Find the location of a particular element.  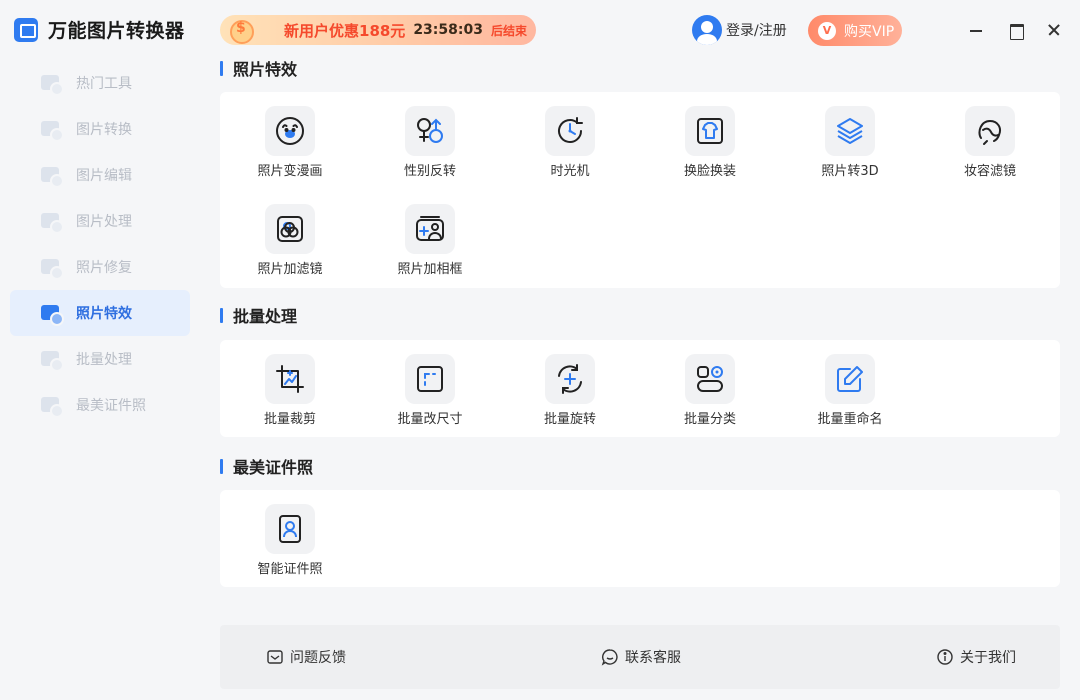

tool-batch-classify: 批量分类 is located at coordinates (710, 390).